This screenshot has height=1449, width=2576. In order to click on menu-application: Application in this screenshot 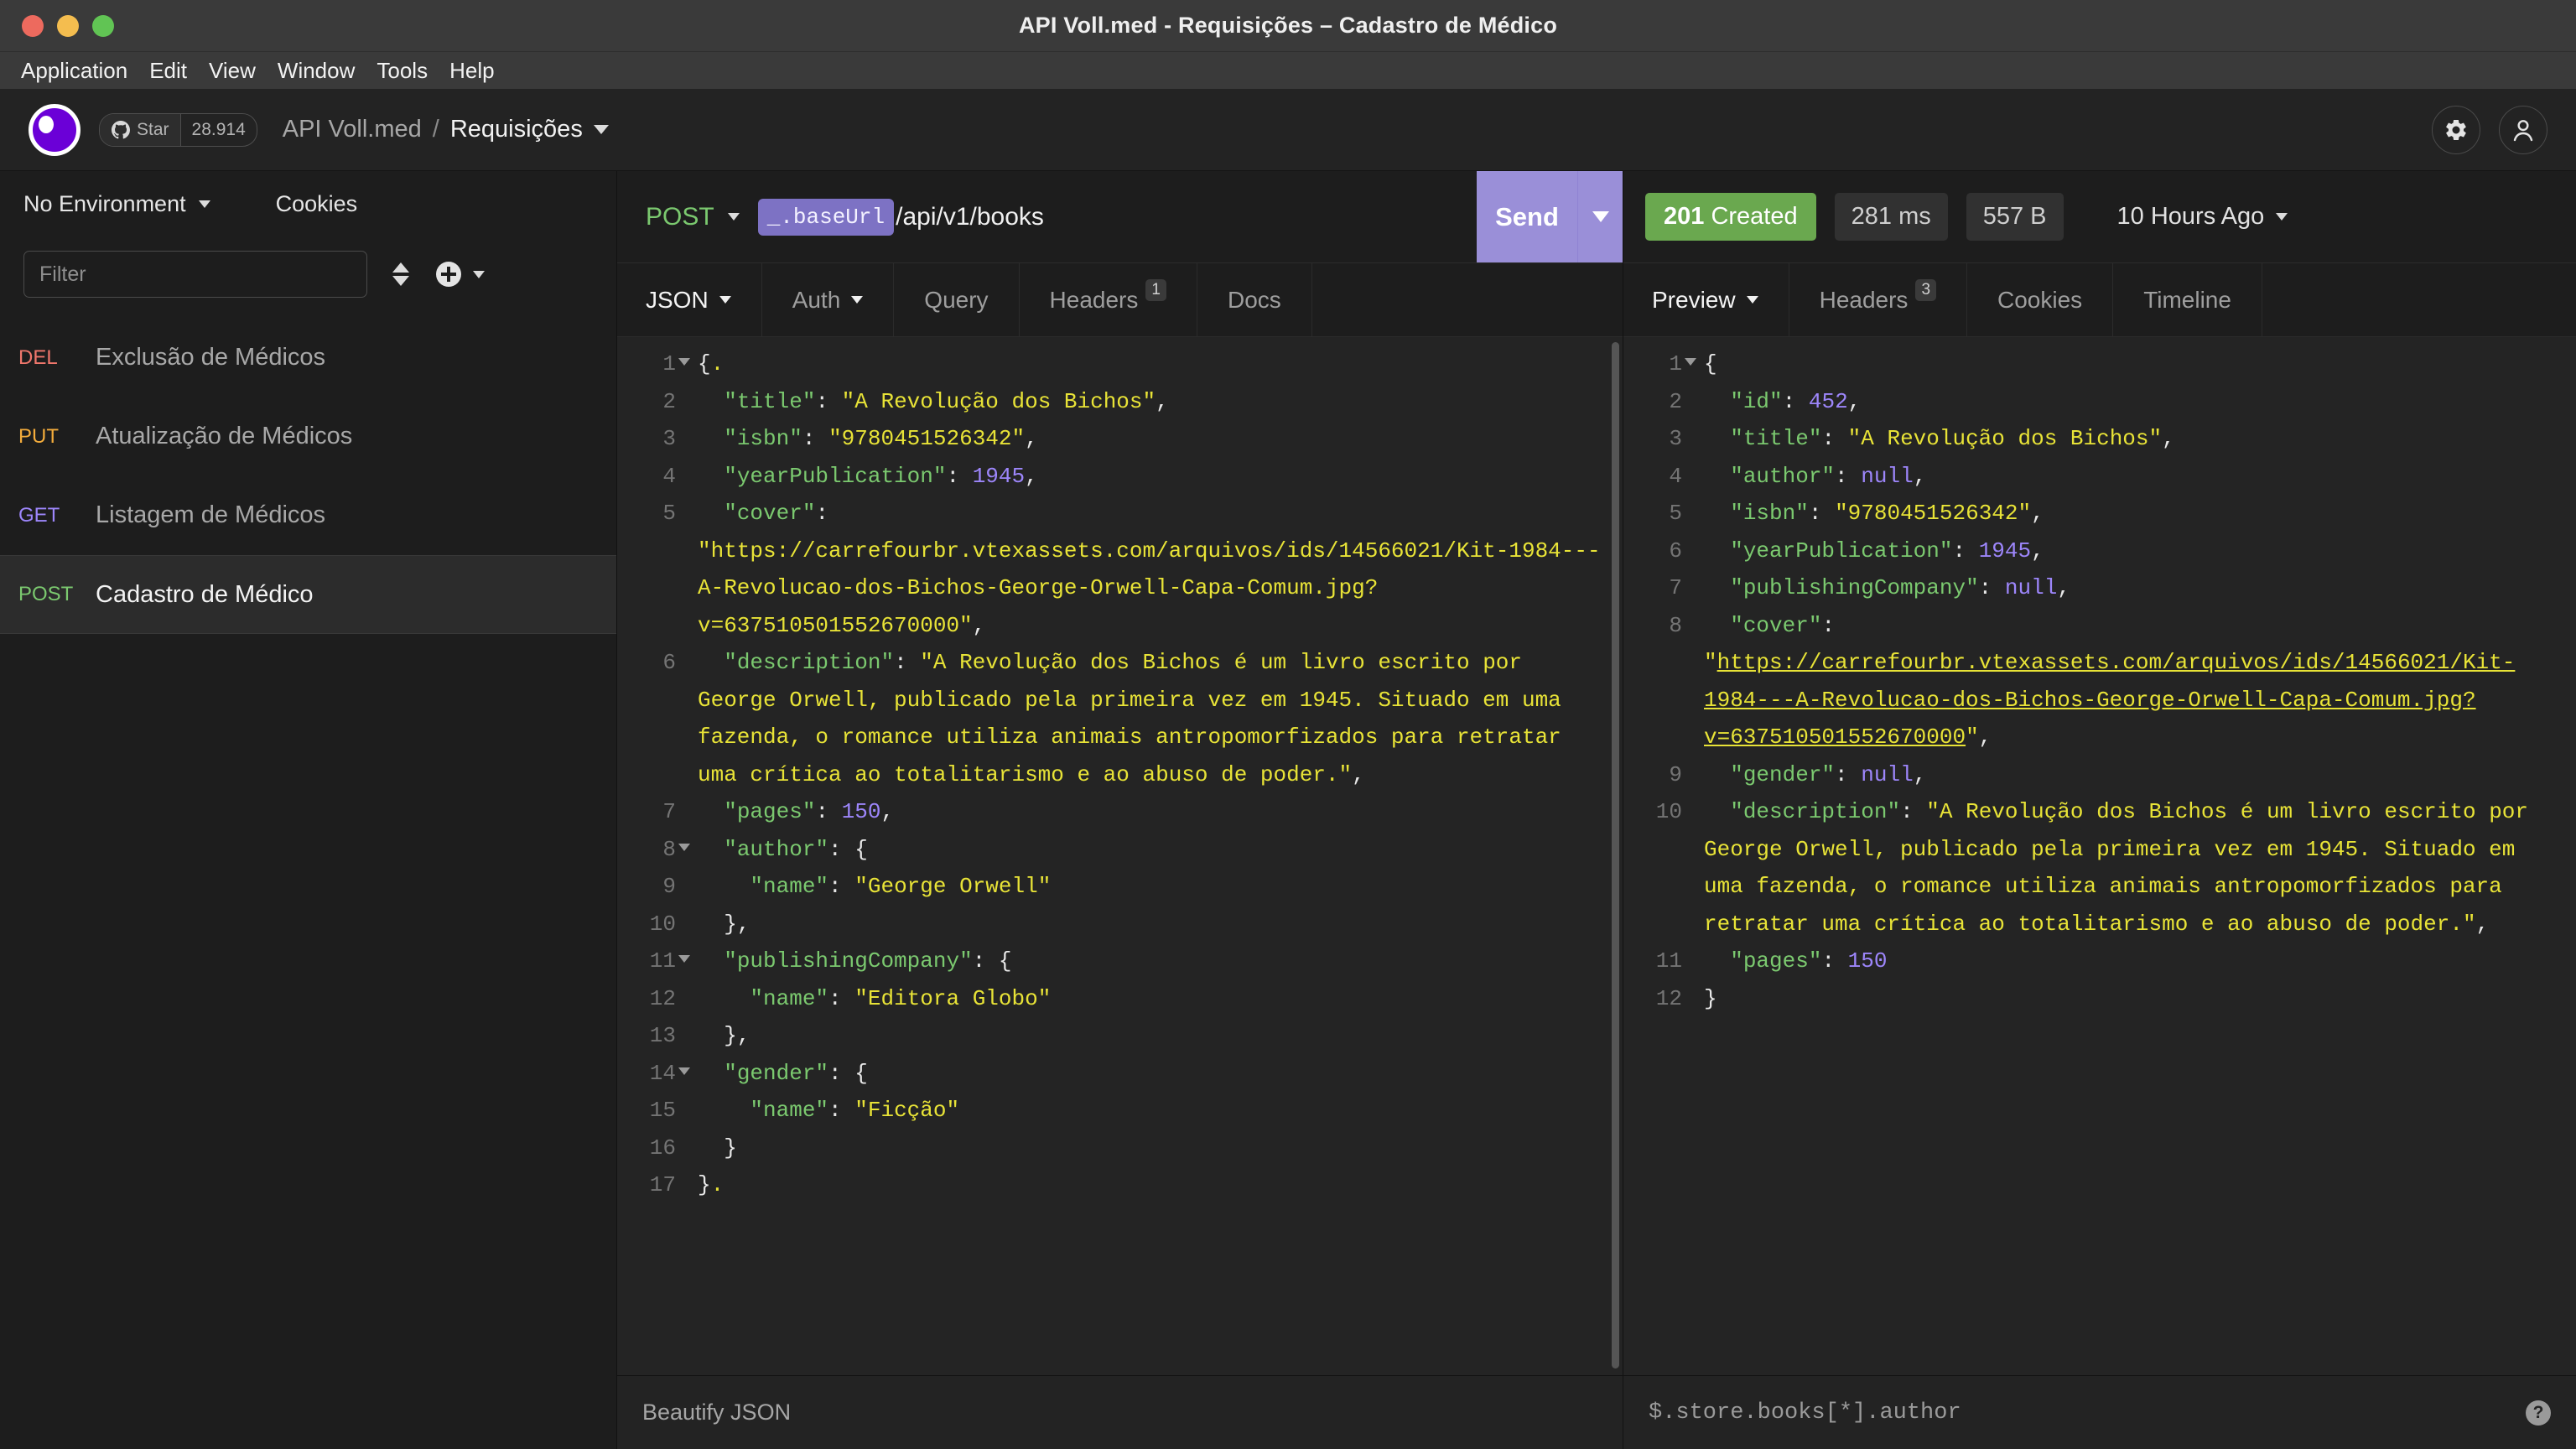, I will do `click(74, 71)`.